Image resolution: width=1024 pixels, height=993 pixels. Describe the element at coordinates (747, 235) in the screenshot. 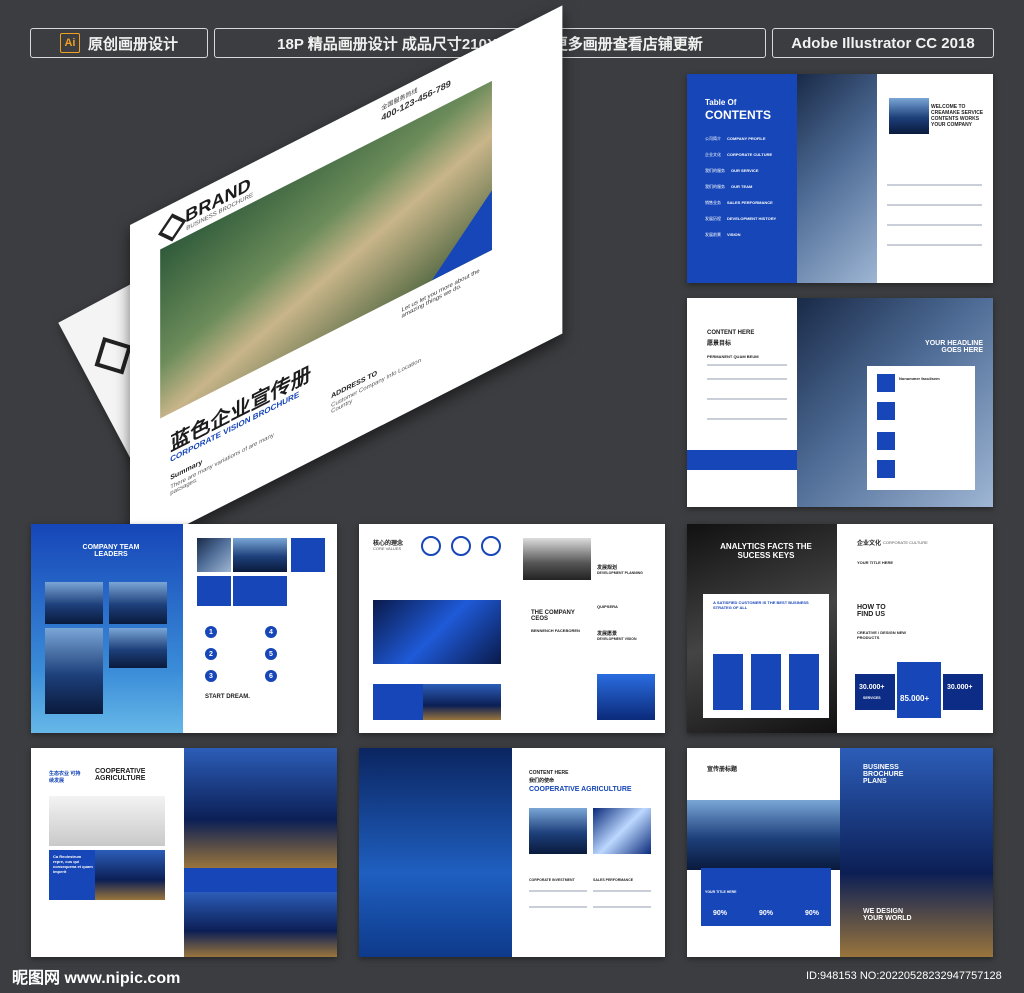

I see `contents-item: 发展前景 VISION` at that location.